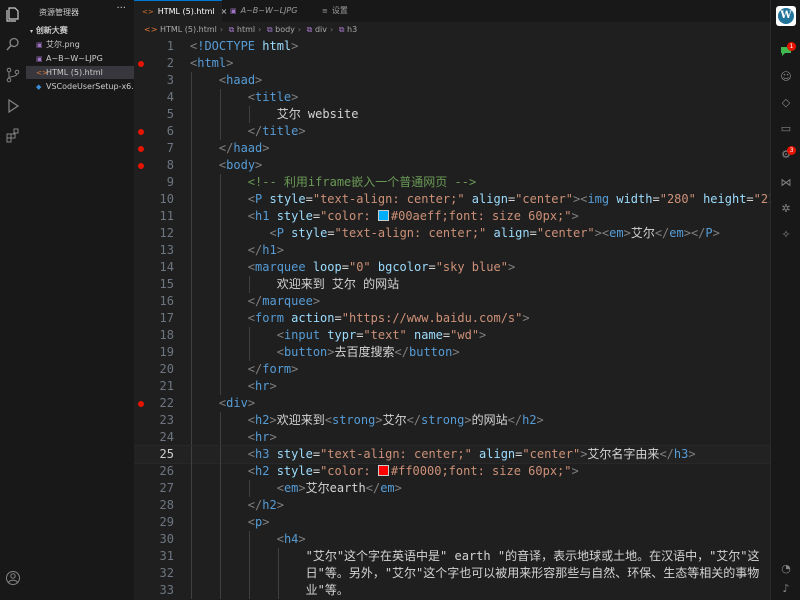  Describe the element at coordinates (452, 80) in the screenshot. I see `code-line: 3 <haad>` at that location.